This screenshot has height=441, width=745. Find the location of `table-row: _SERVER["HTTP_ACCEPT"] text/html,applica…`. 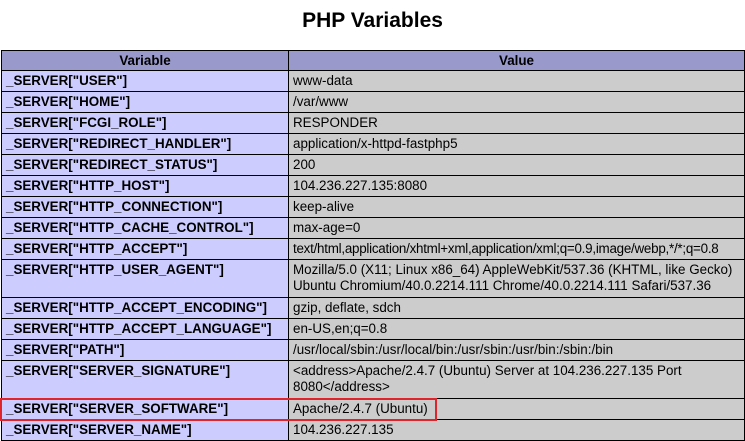

table-row: _SERVER["HTTP_ACCEPT"] text/html,applica… is located at coordinates (373, 249).